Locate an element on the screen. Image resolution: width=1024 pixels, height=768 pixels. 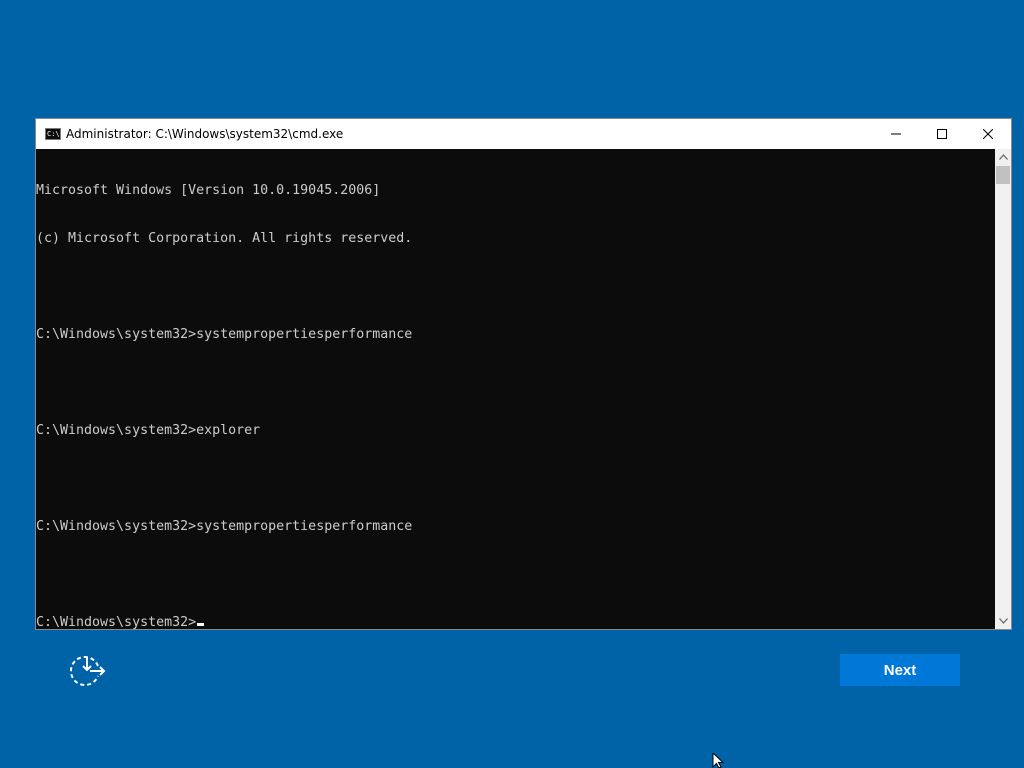
chevron-up-icon is located at coordinates (1003, 157).